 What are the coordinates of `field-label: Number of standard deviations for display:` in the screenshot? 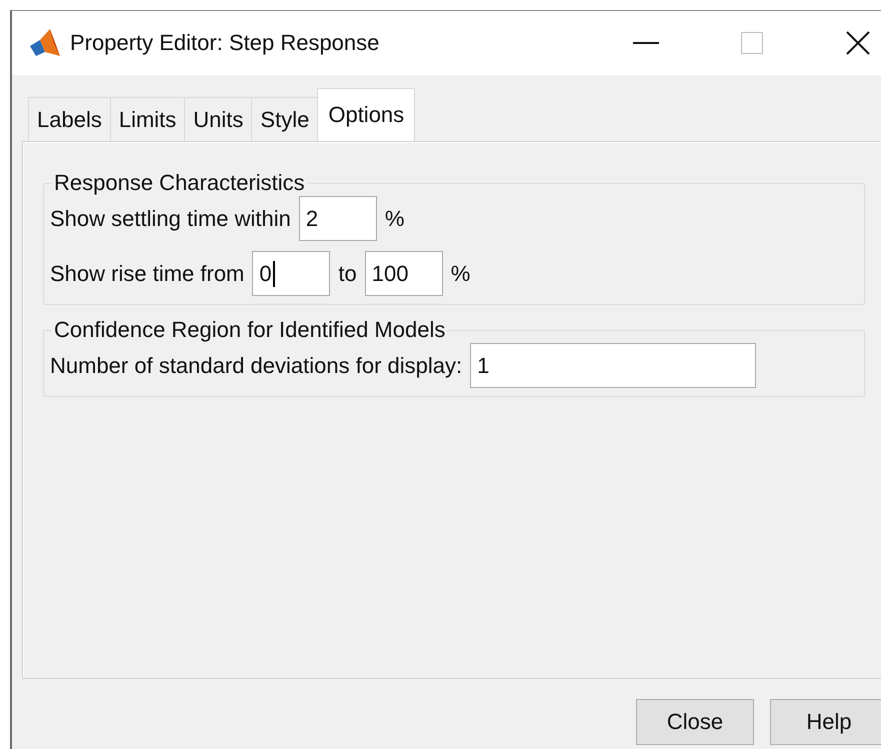 It's located at (256, 365).